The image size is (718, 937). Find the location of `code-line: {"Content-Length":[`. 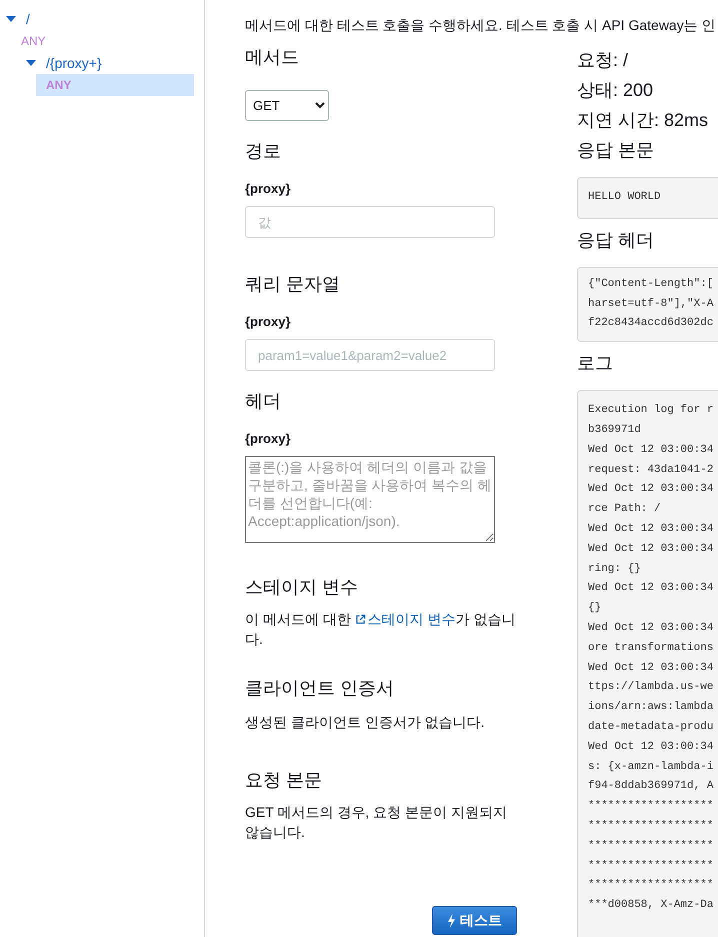

code-line: {"Content-Length":[ is located at coordinates (651, 284).